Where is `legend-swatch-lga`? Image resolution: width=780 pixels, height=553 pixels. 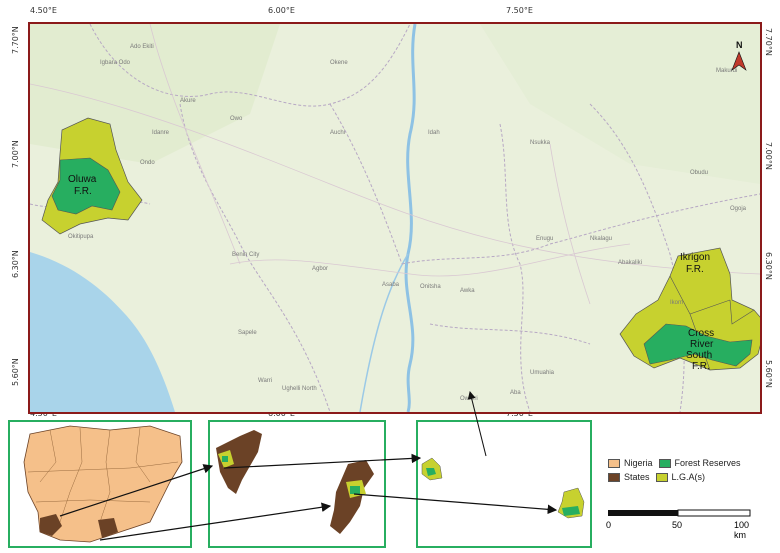 legend-swatch-lga is located at coordinates (661, 477).